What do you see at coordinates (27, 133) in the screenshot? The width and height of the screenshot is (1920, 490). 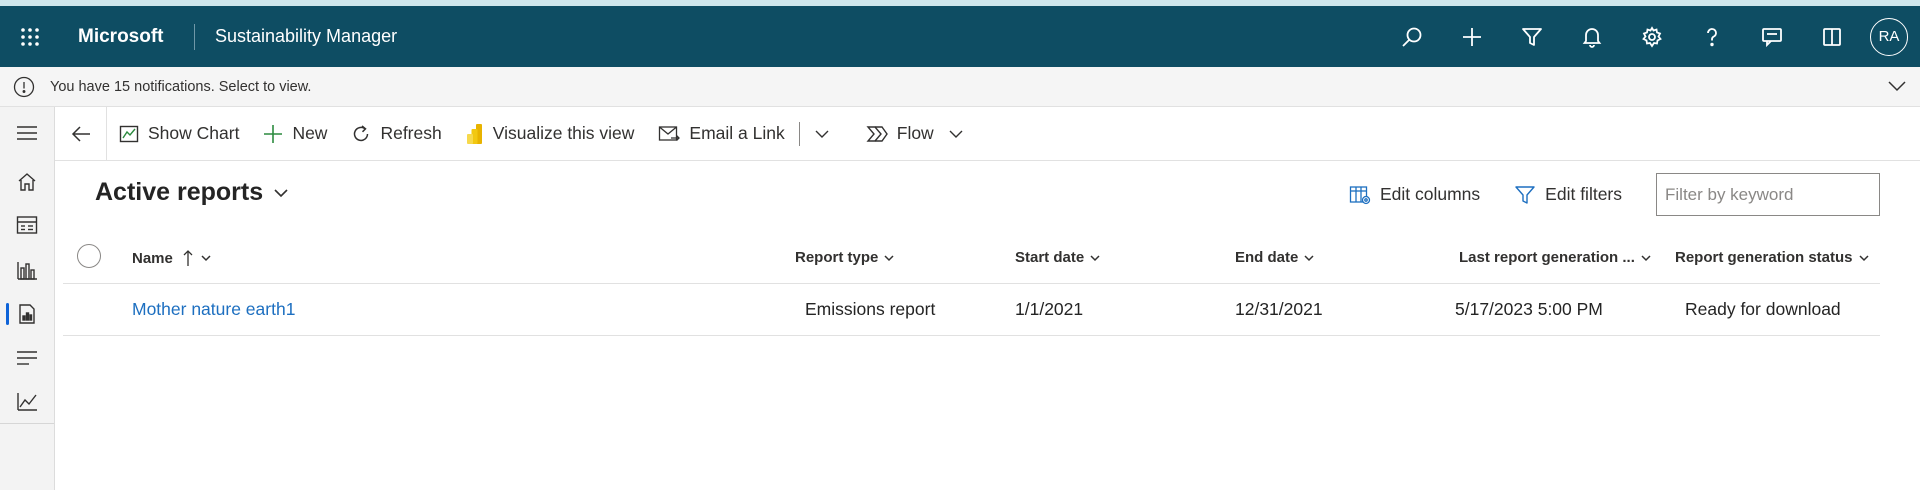 I see `hamburger-menu-icon` at bounding box center [27, 133].